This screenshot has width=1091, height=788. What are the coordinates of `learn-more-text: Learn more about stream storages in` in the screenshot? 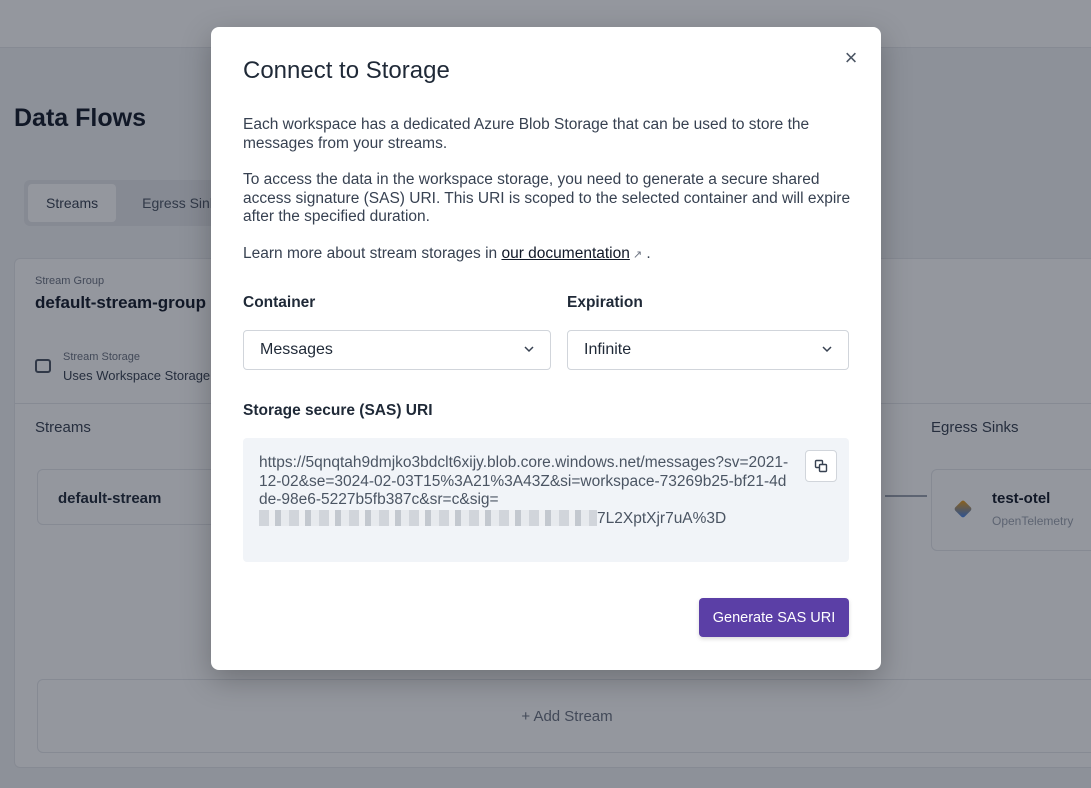 It's located at (372, 253).